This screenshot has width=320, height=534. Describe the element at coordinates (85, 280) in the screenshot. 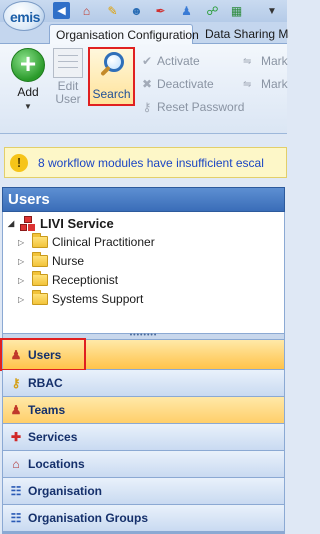

I see `tree-item-label: Receptionist` at that location.